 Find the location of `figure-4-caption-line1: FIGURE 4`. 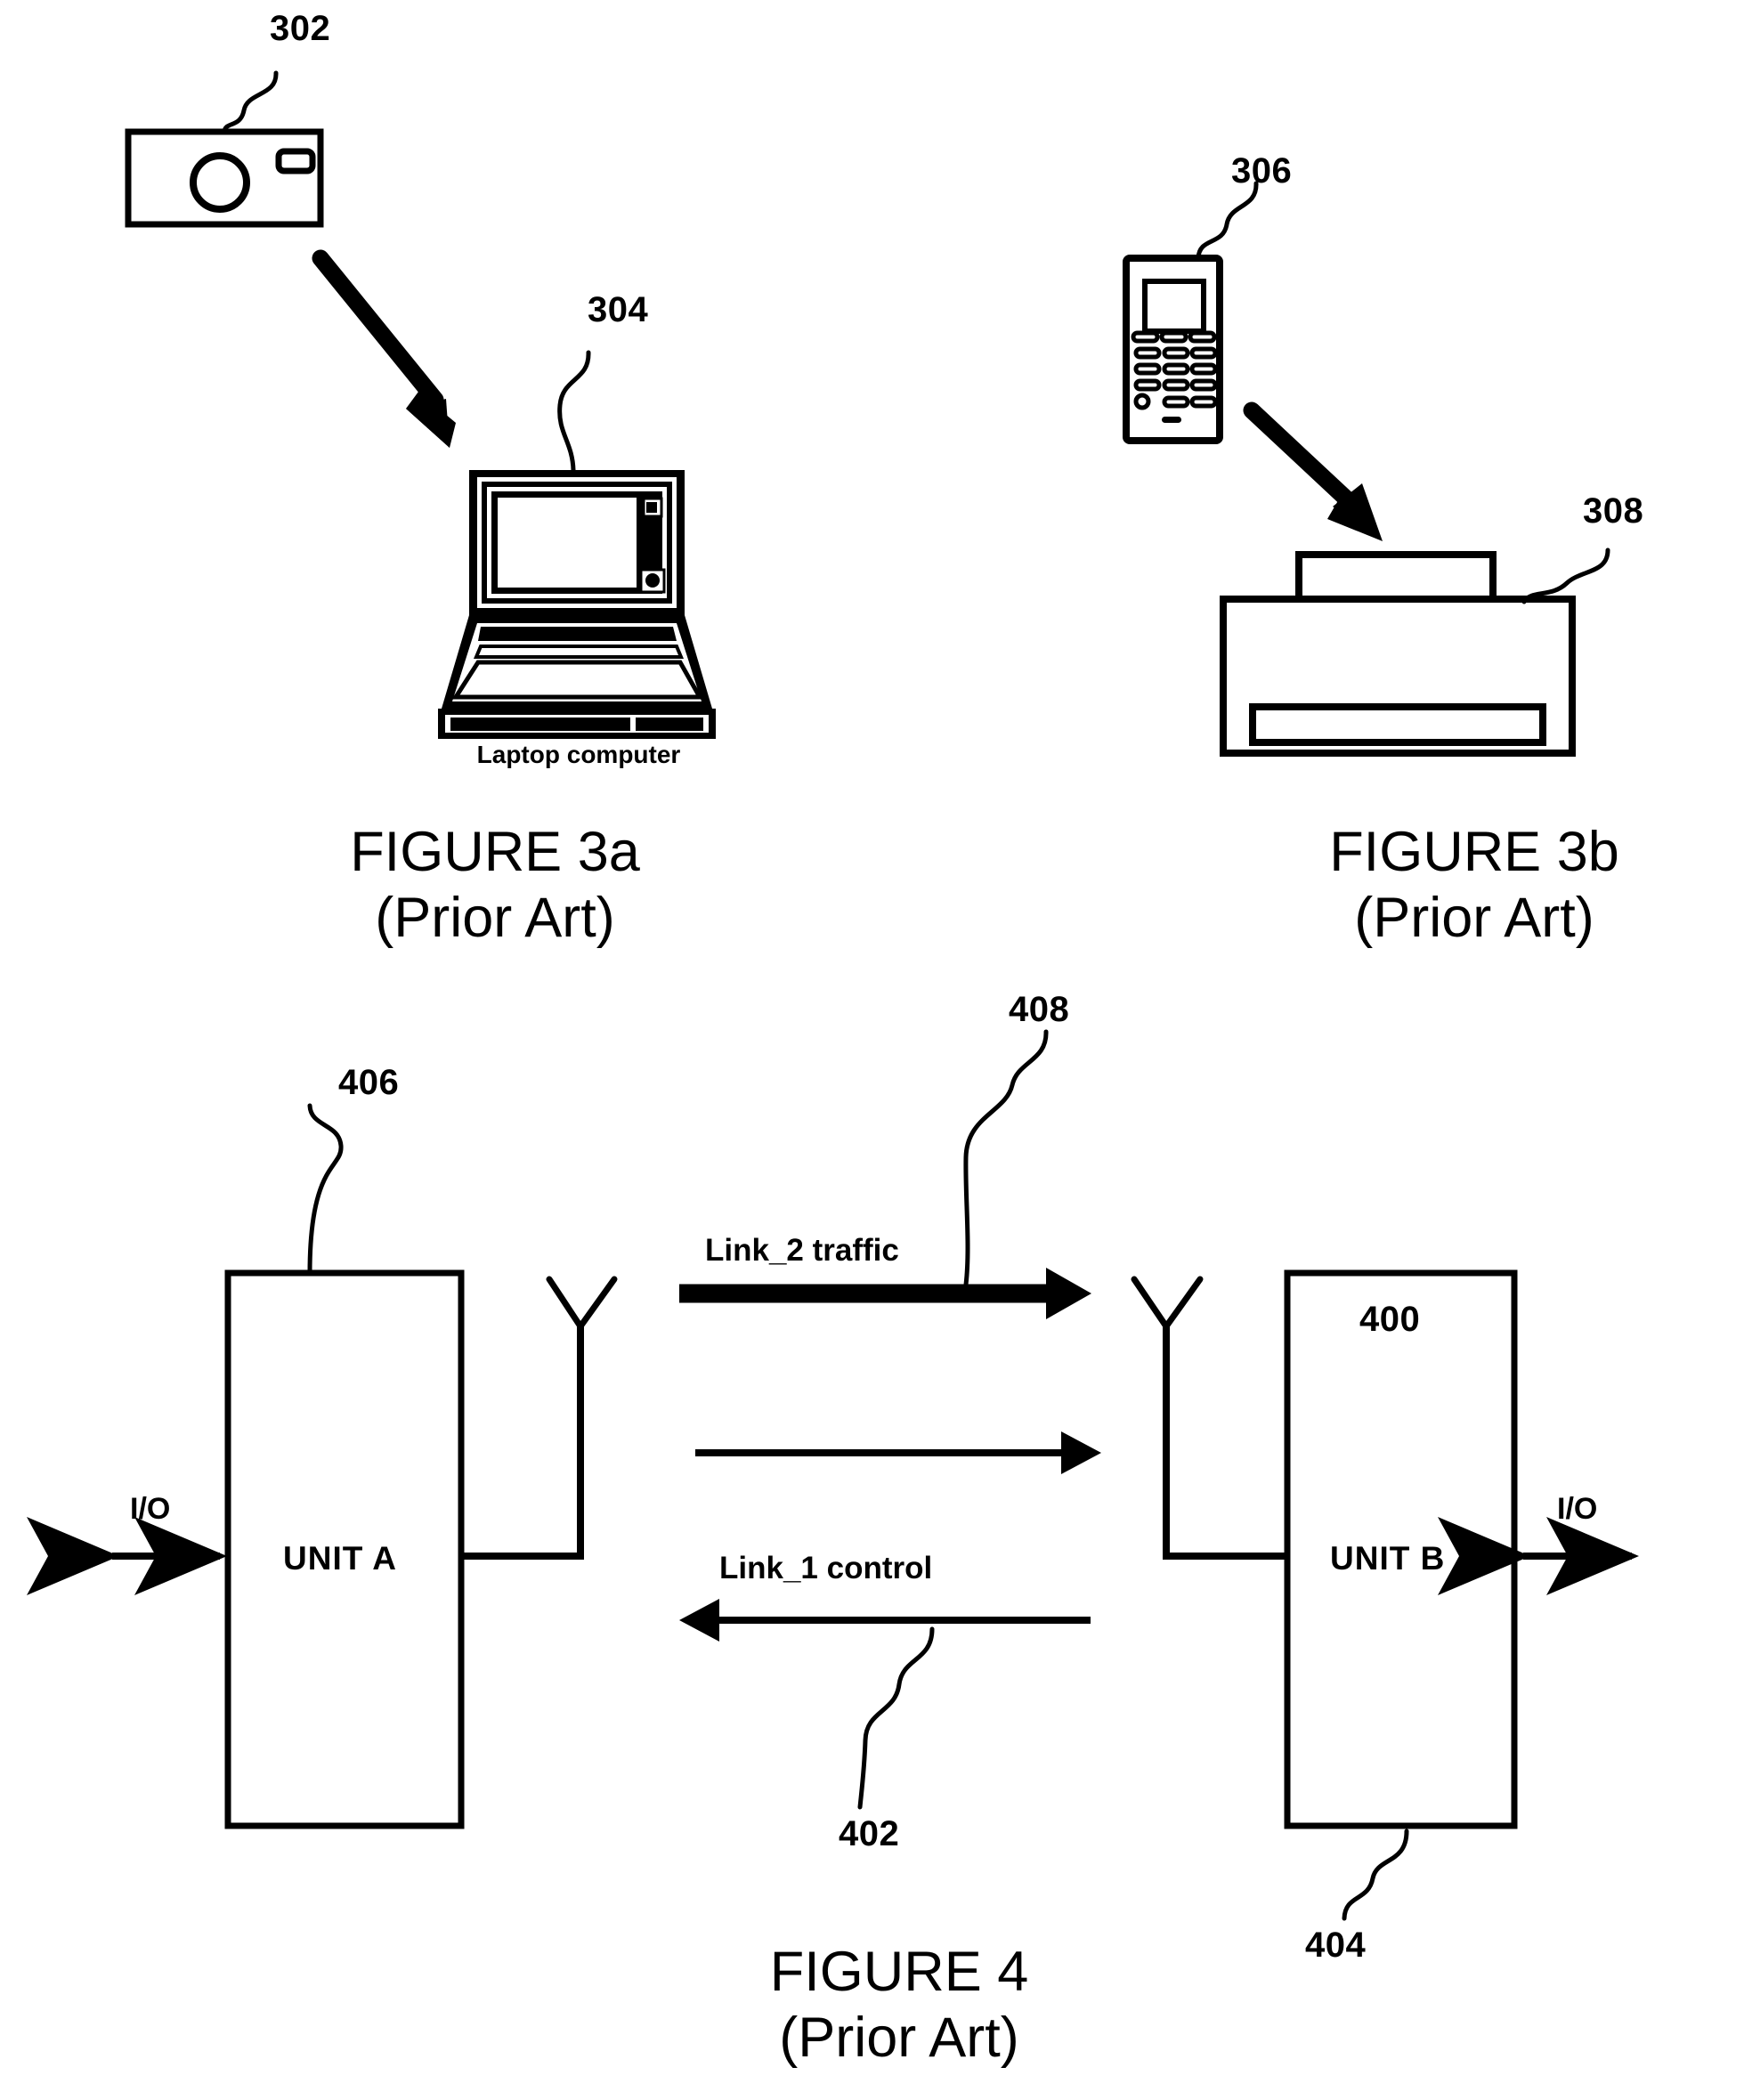

figure-4-caption-line1: FIGURE 4 is located at coordinates (899, 1972).